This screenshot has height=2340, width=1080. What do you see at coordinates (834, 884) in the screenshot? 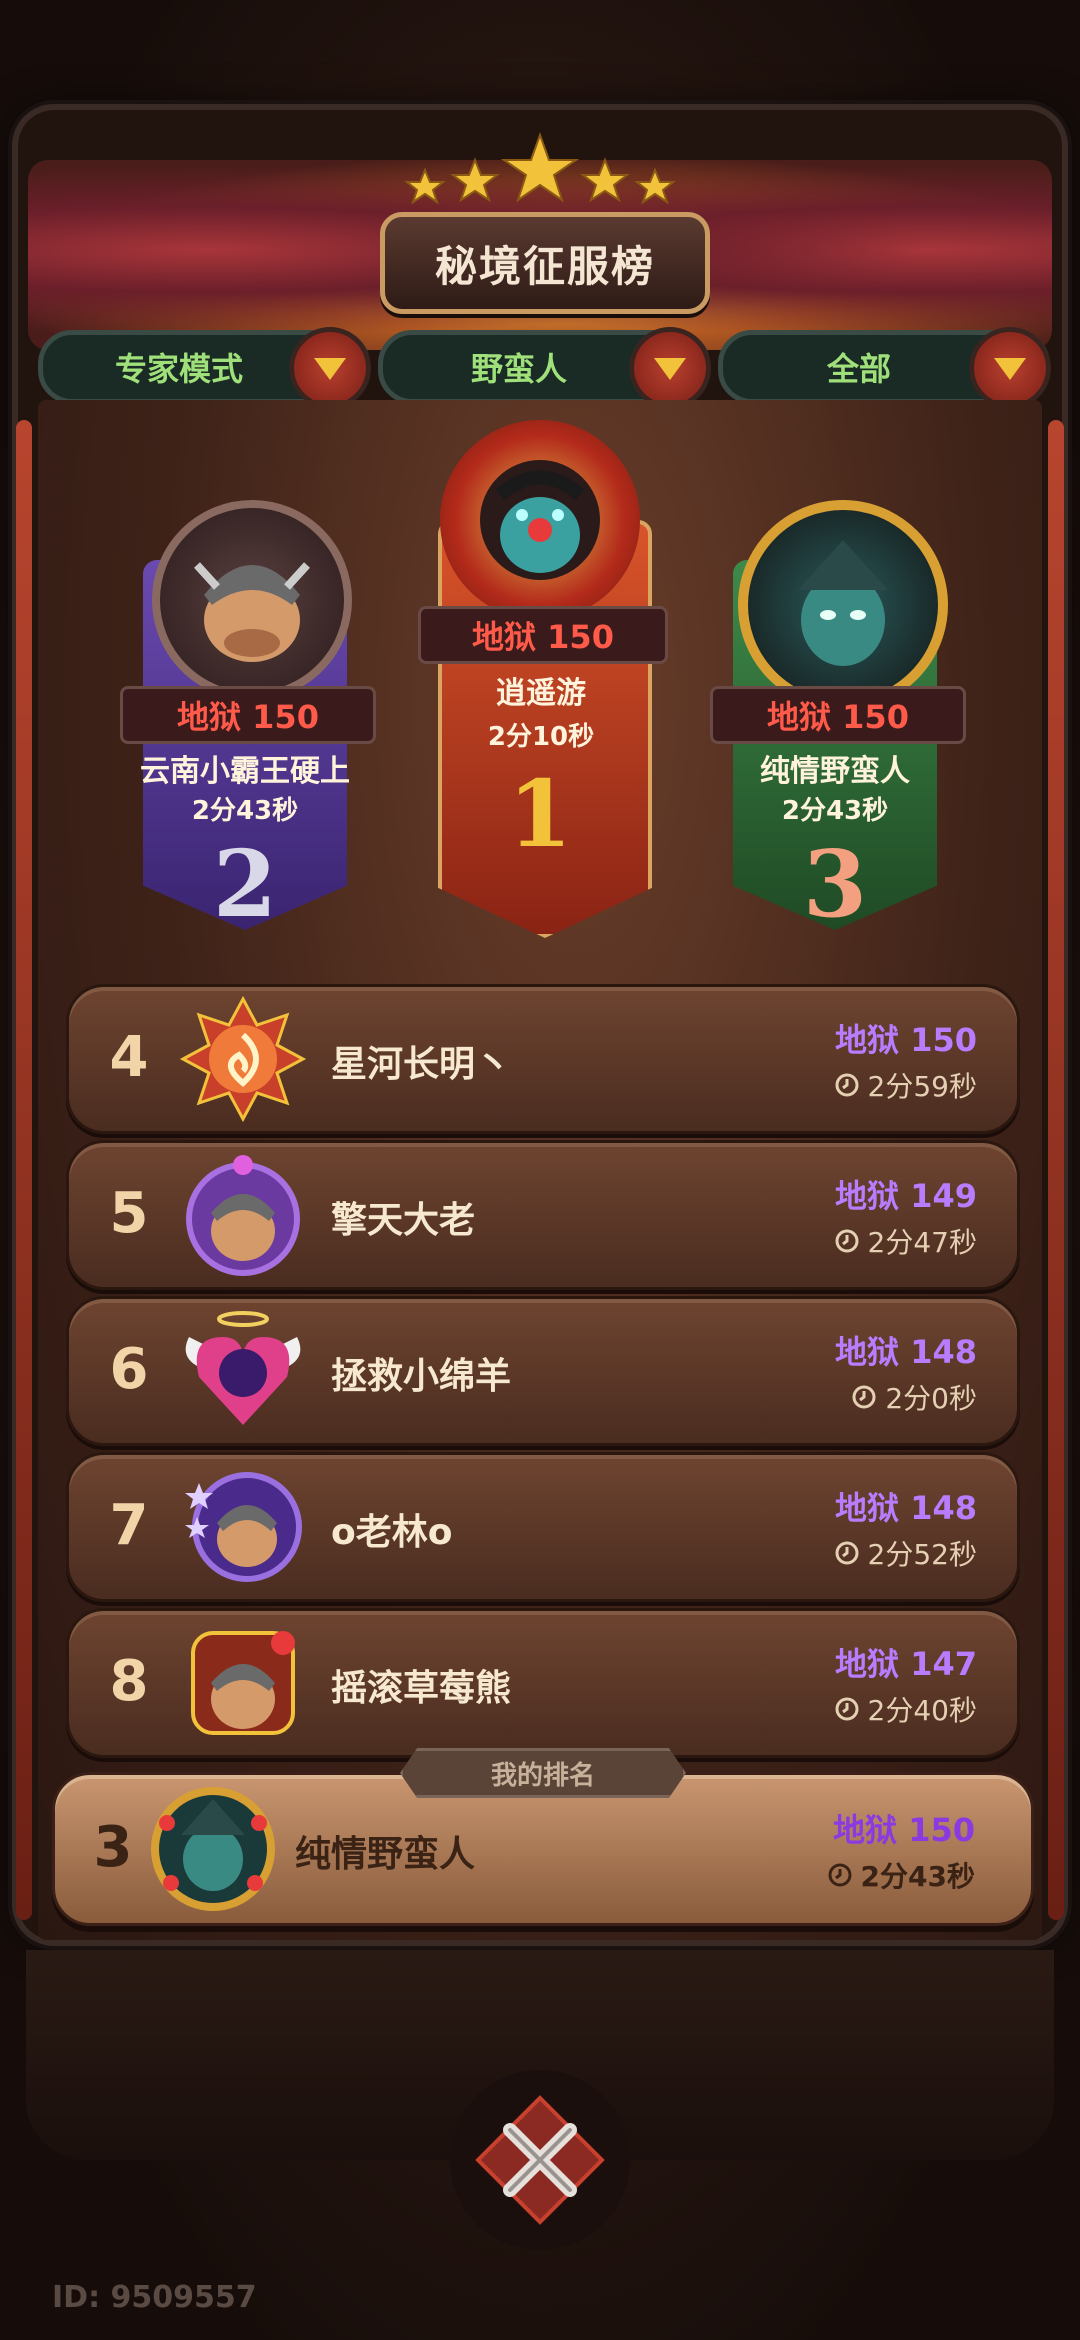
I see `podium-rank-3: 3` at bounding box center [834, 884].